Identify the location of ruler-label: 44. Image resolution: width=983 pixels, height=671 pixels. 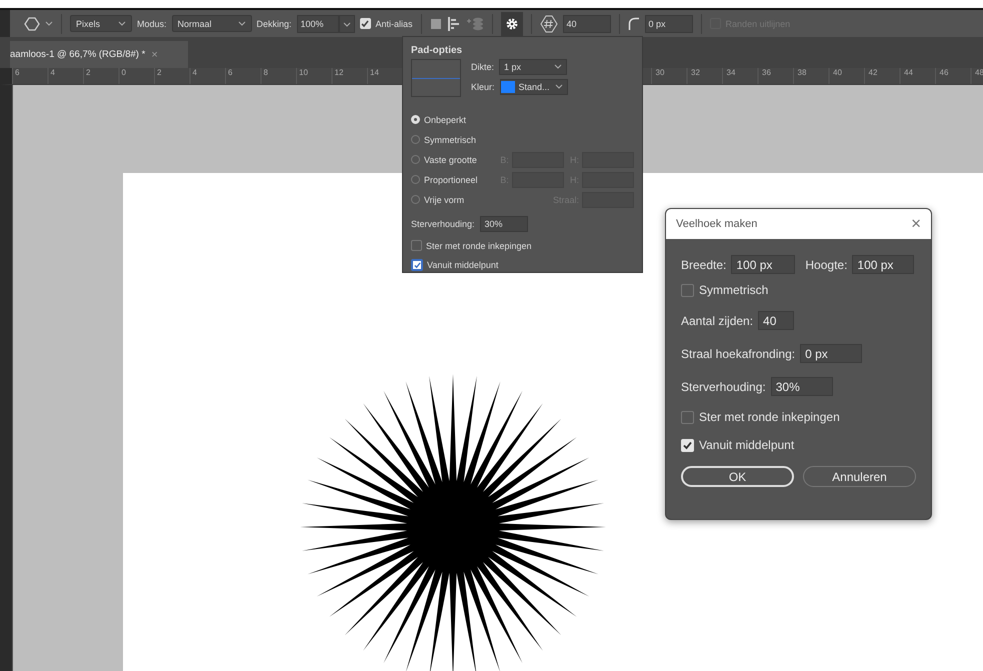
(908, 73).